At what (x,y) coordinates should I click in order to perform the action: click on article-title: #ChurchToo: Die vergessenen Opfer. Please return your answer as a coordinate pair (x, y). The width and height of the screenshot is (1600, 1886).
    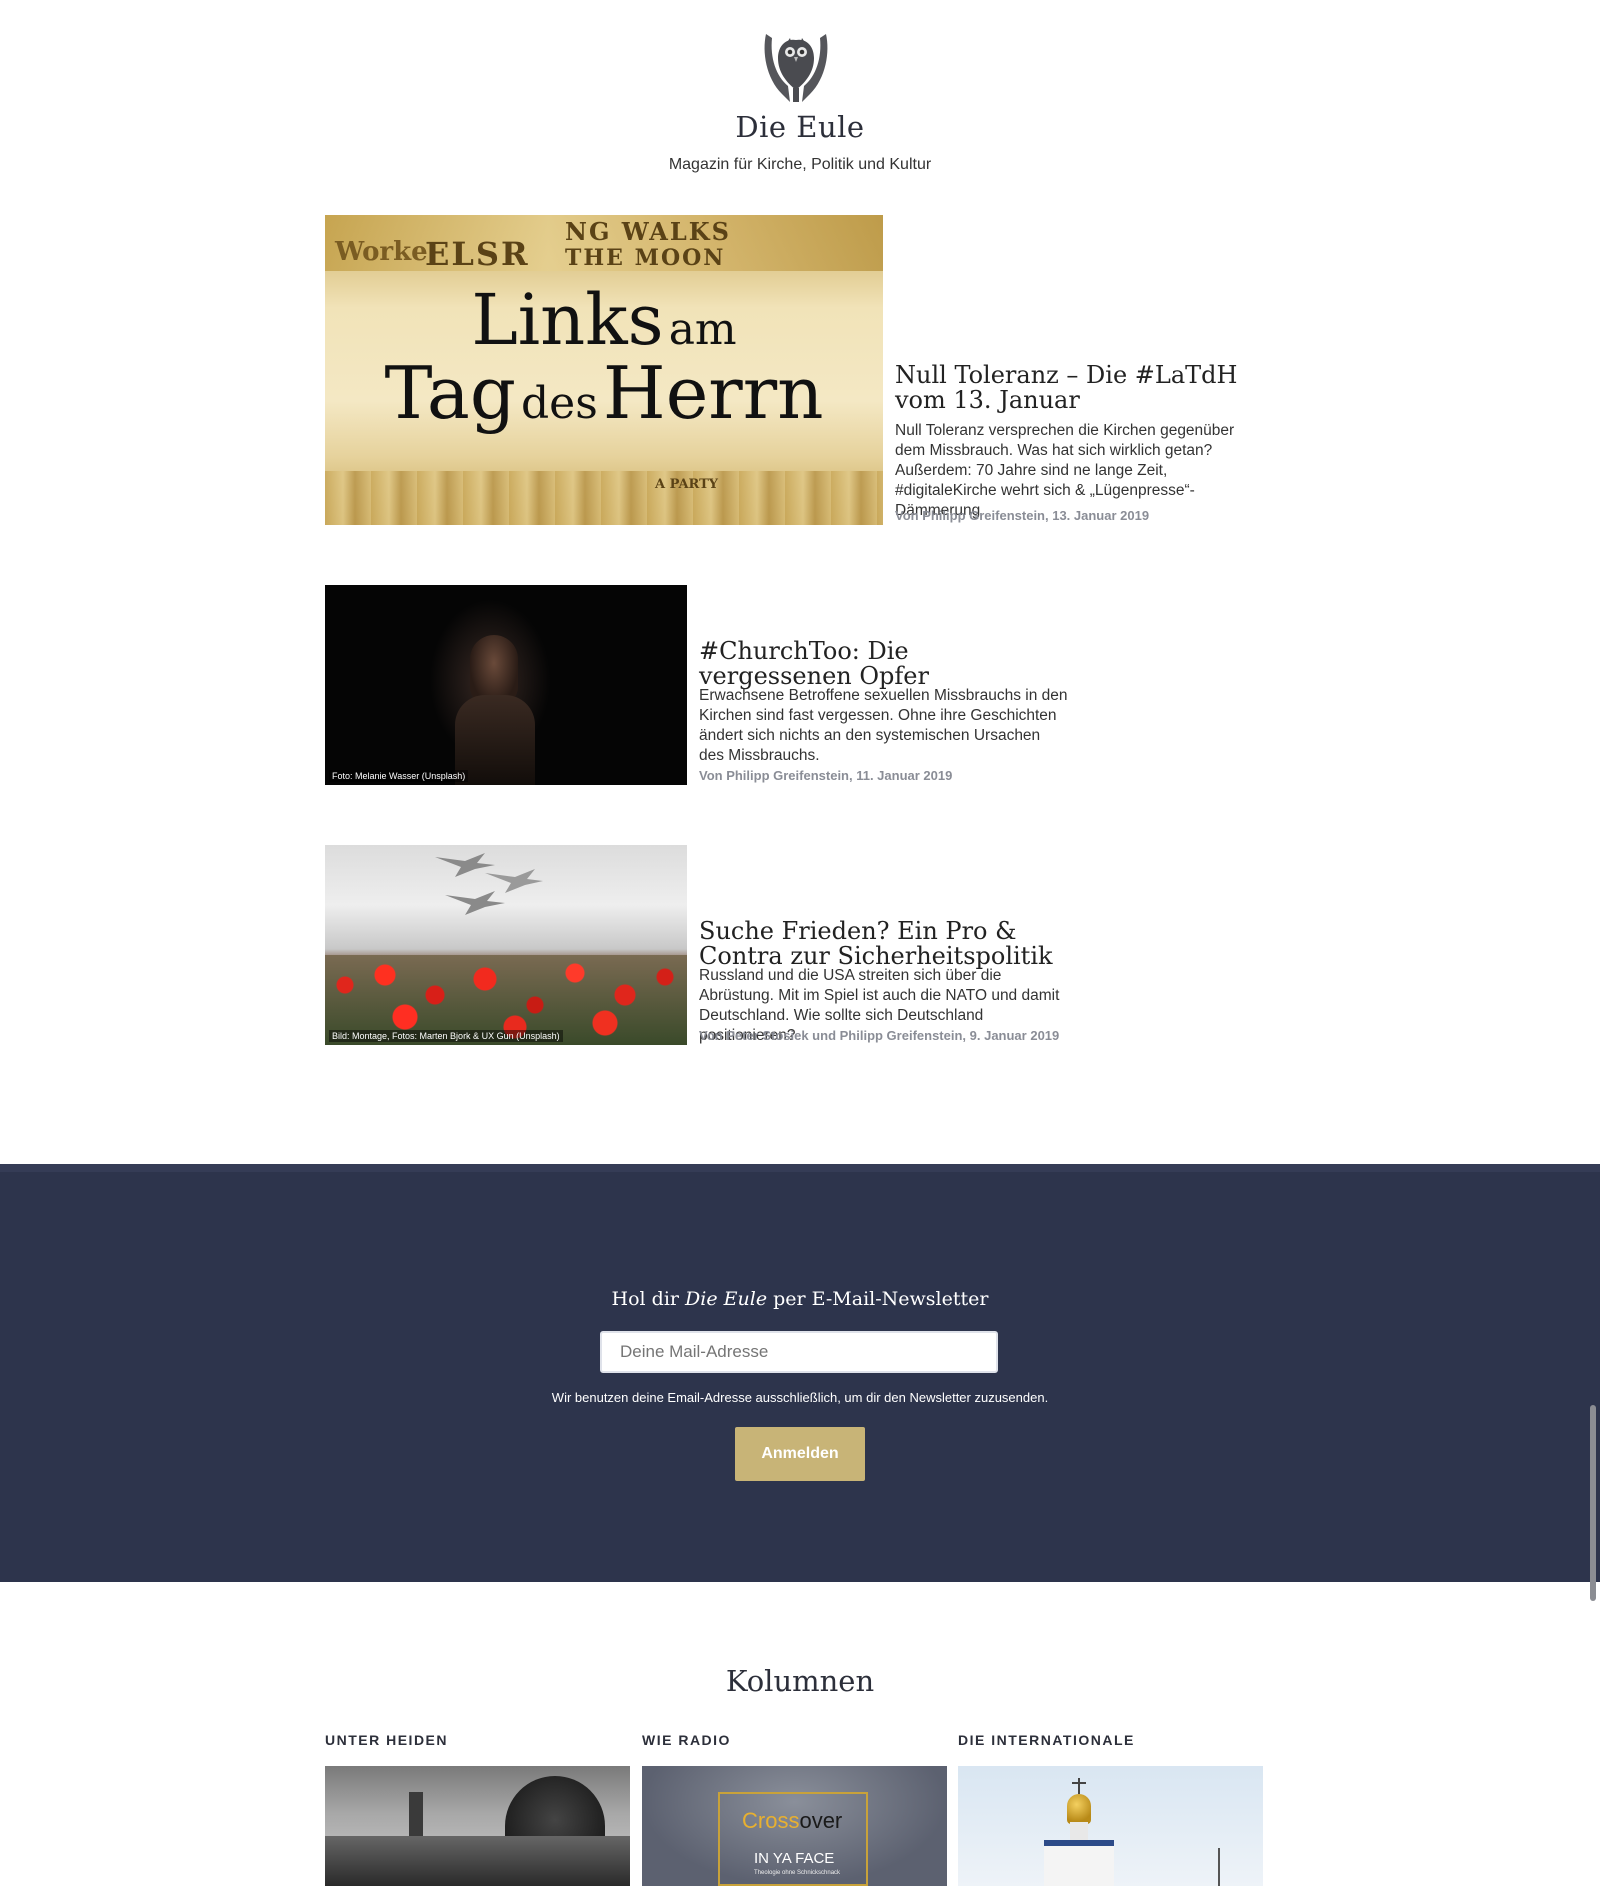
    Looking at the image, I should click on (869, 664).